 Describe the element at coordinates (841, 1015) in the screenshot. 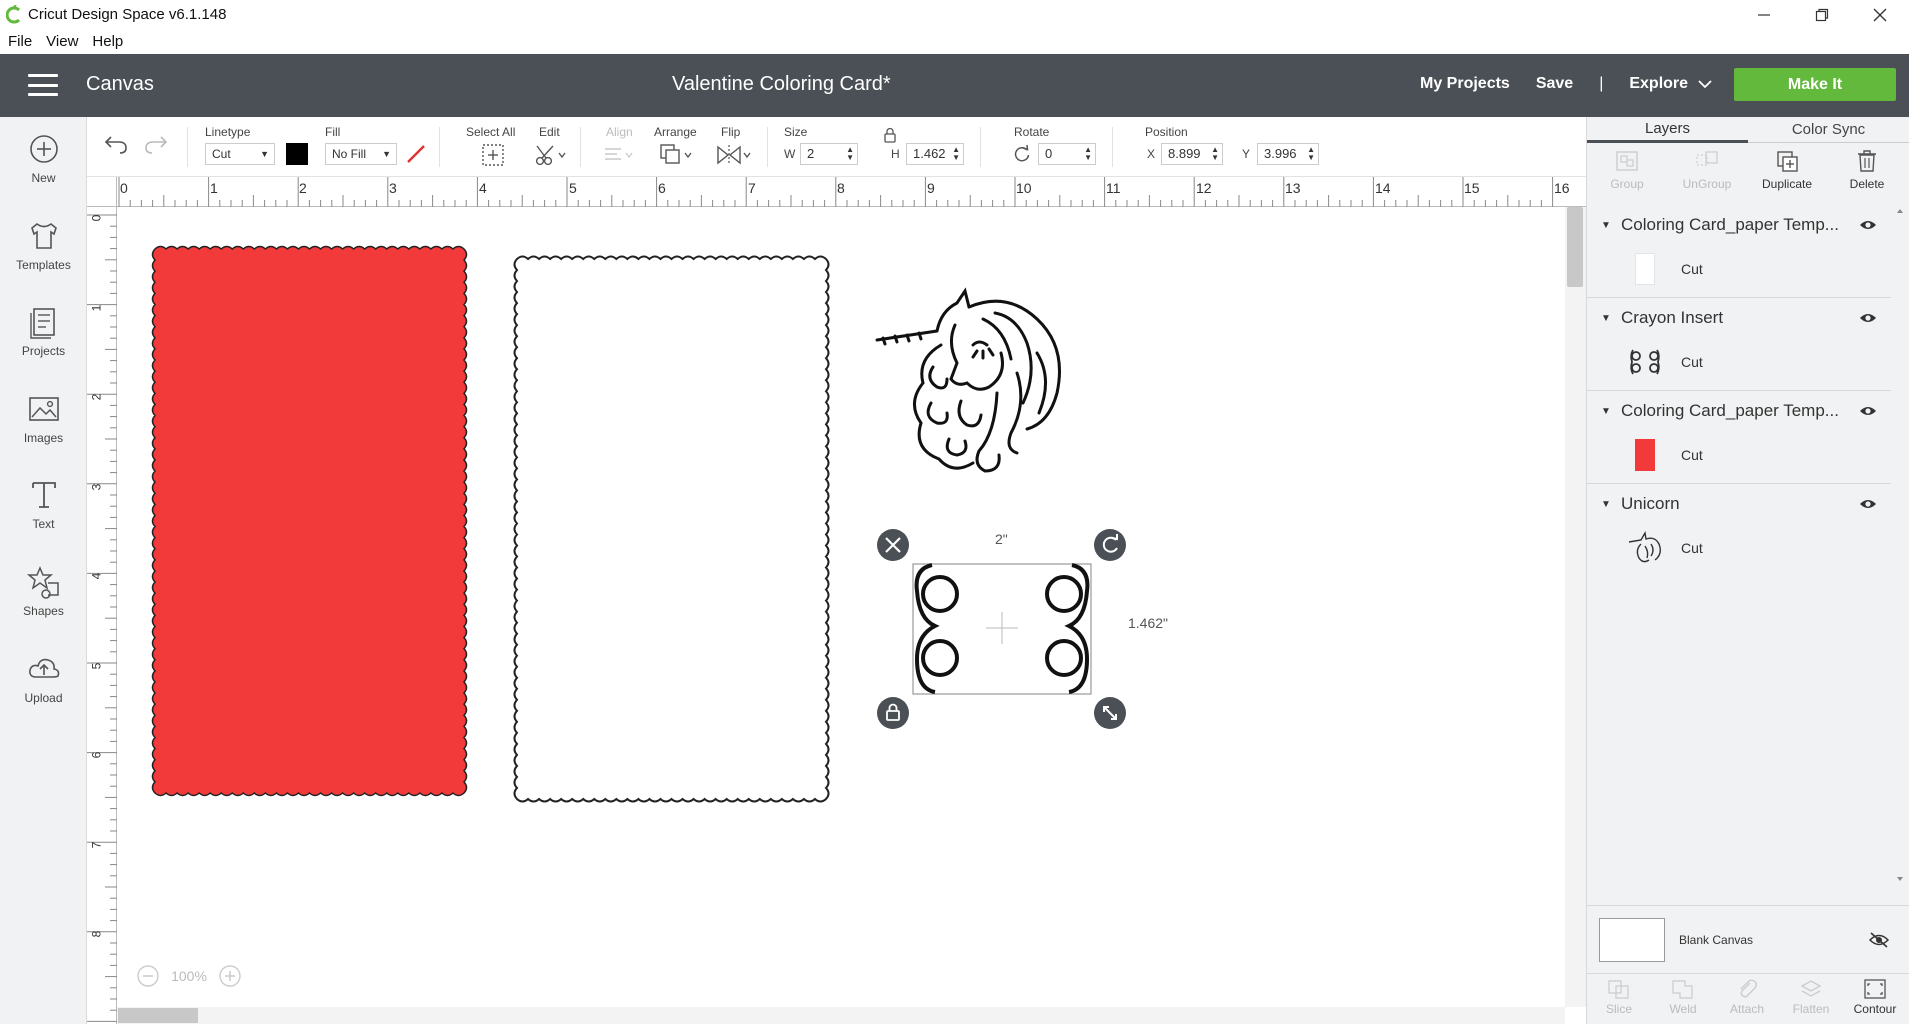

I see `canvas-horizontal-scrollbar` at that location.